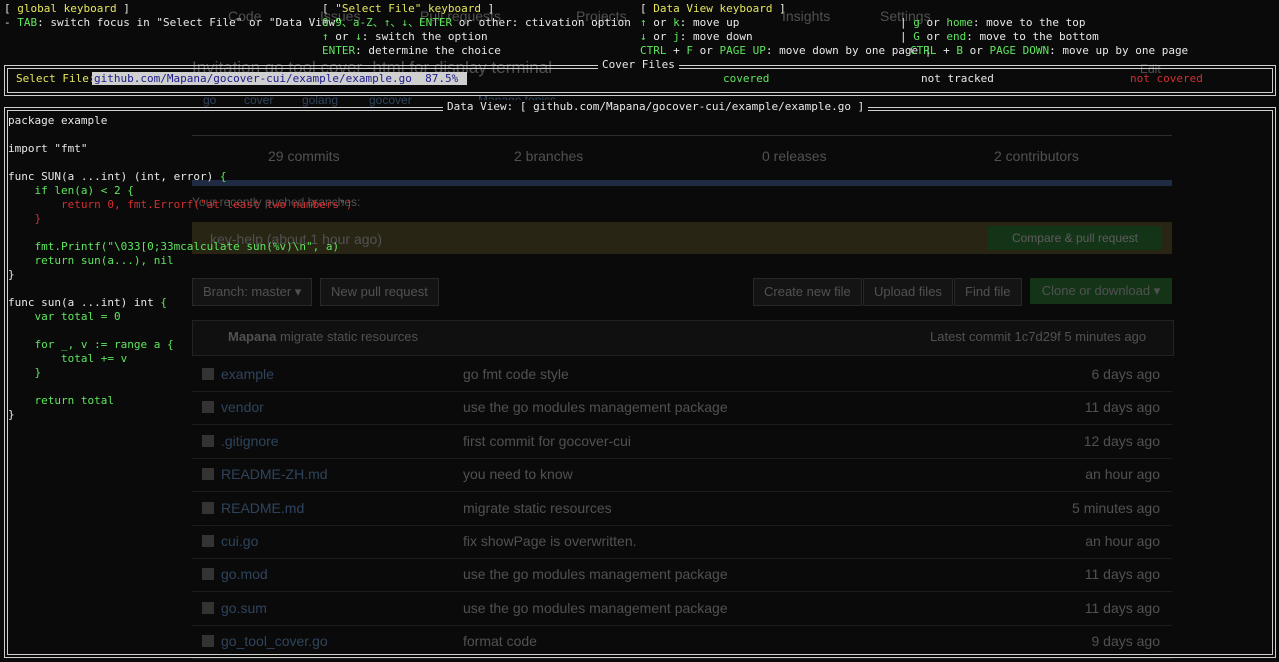 This screenshot has width=1279, height=662. Describe the element at coordinates (84, 302) in the screenshot. I see `code-text: func sun(a ...int) int` at that location.